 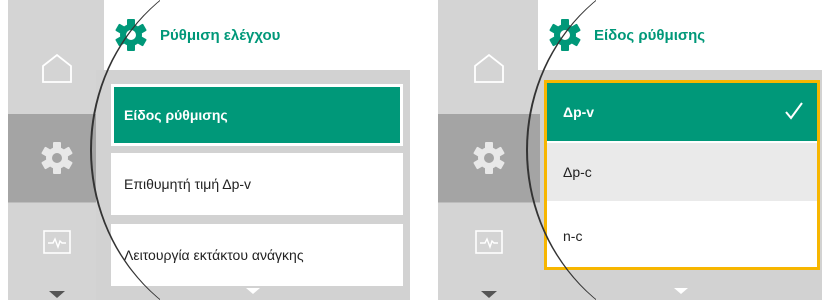 I want to click on rail-item-settings, so click(x=489, y=158).